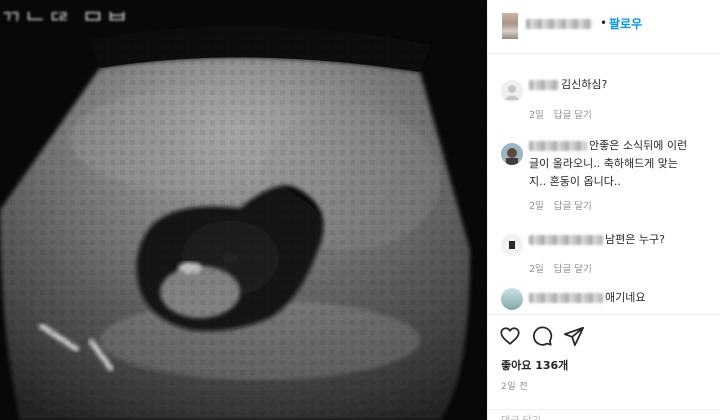  Describe the element at coordinates (638, 145) in the screenshot. I see `comment-text-line: 안좋은 소식뒤에 이런` at that location.